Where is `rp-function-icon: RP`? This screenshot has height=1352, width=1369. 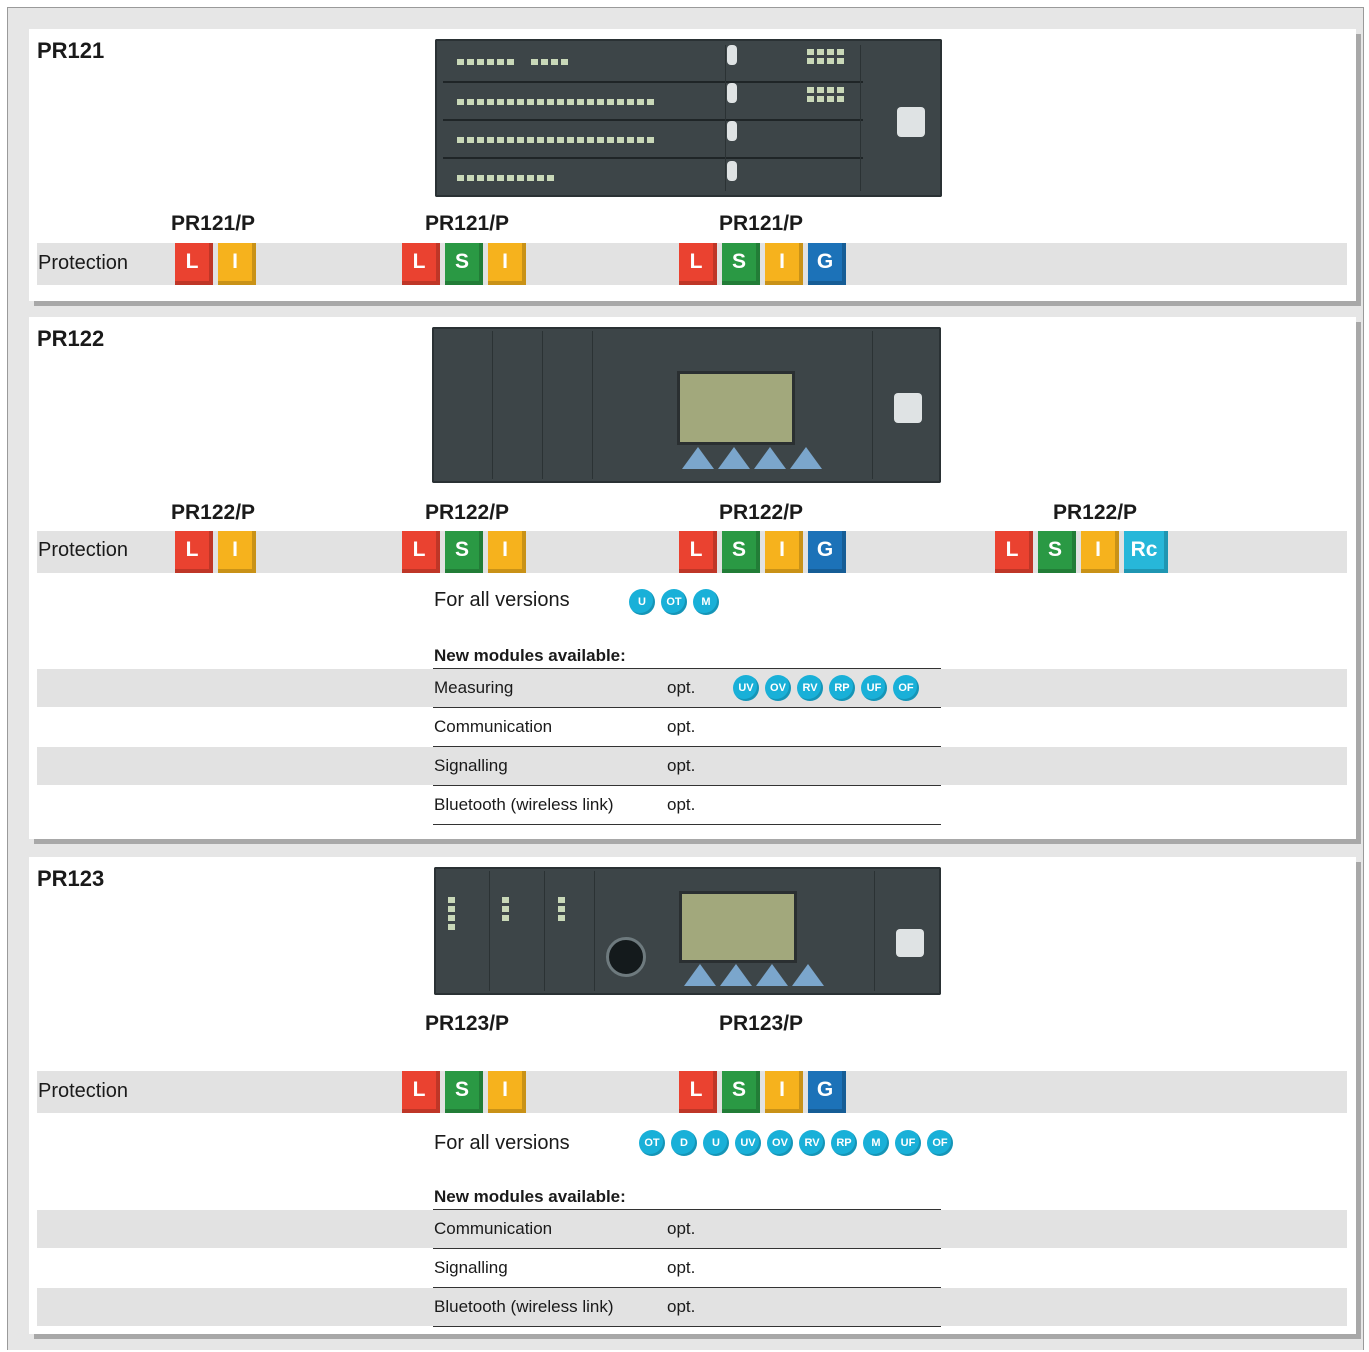 rp-function-icon: RP is located at coordinates (844, 1143).